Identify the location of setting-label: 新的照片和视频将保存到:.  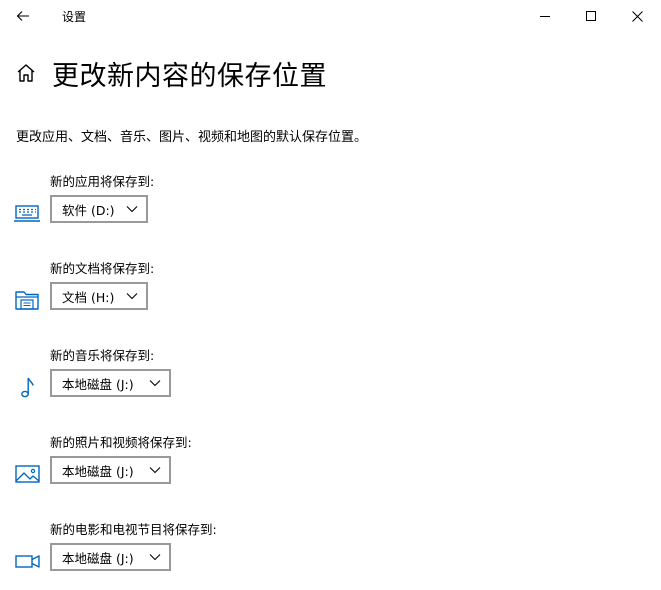
(121, 442).